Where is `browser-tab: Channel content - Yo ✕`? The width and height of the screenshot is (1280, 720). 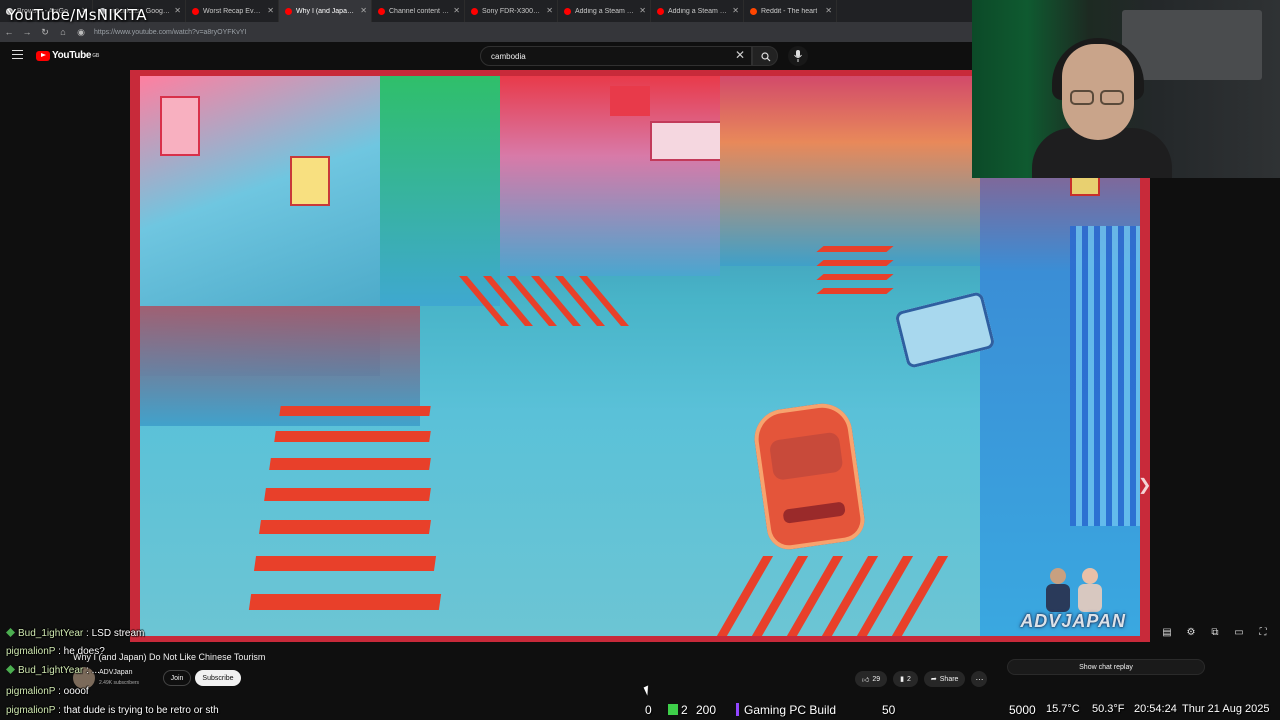
browser-tab: Channel content - Yo ✕ is located at coordinates (418, 11).